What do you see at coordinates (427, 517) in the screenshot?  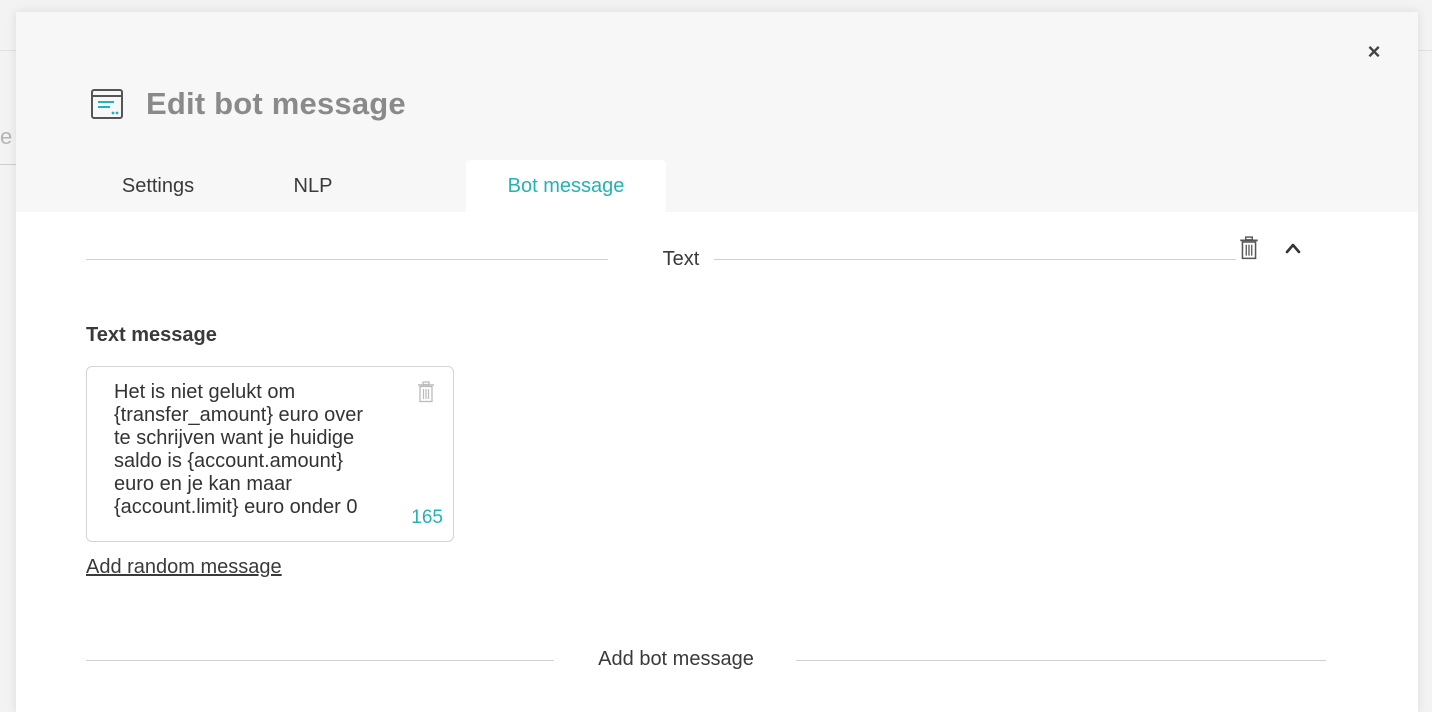 I see `character-count: 165` at bounding box center [427, 517].